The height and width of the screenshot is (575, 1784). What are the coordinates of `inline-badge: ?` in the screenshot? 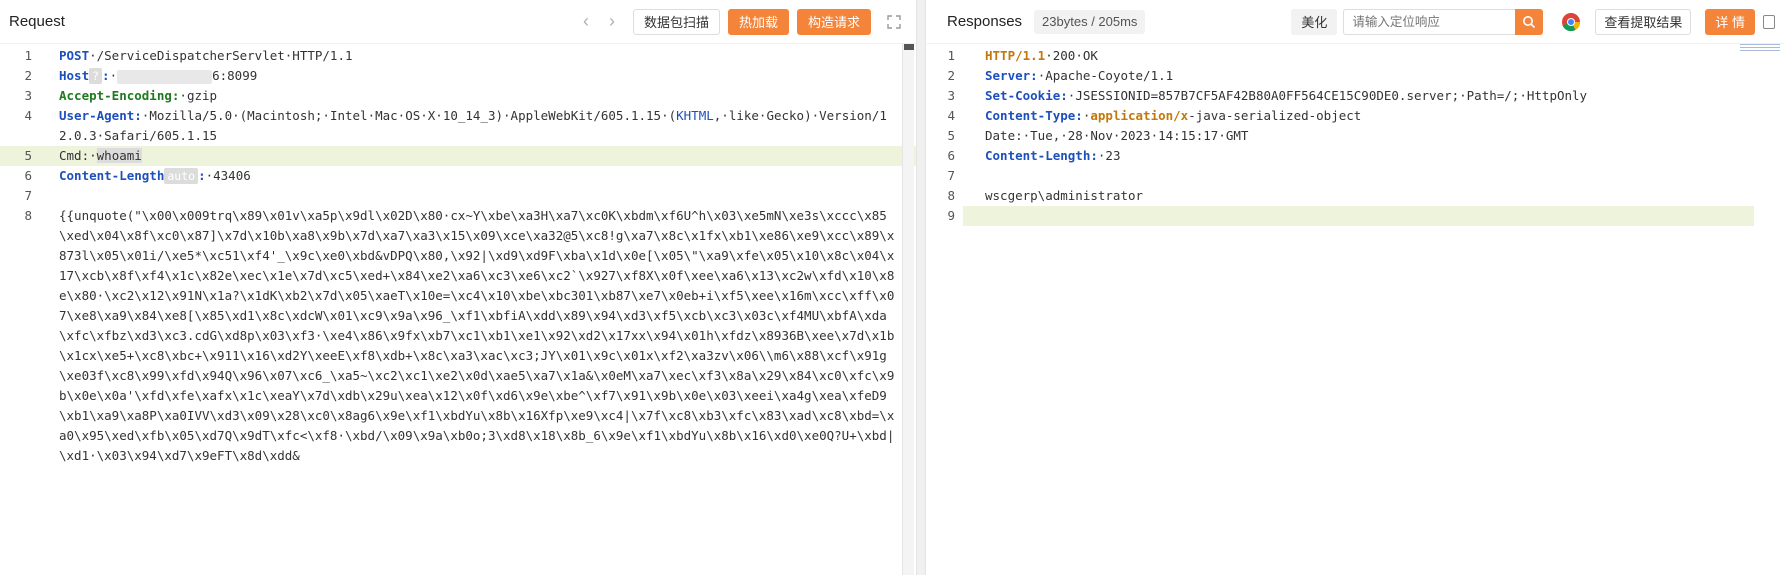 It's located at (96, 76).